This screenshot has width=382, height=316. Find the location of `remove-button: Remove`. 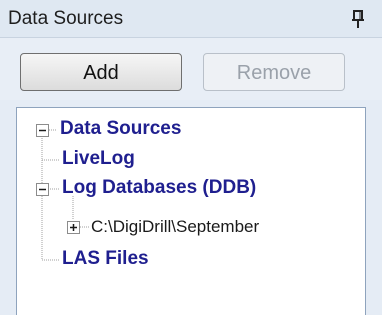

remove-button: Remove is located at coordinates (274, 72).